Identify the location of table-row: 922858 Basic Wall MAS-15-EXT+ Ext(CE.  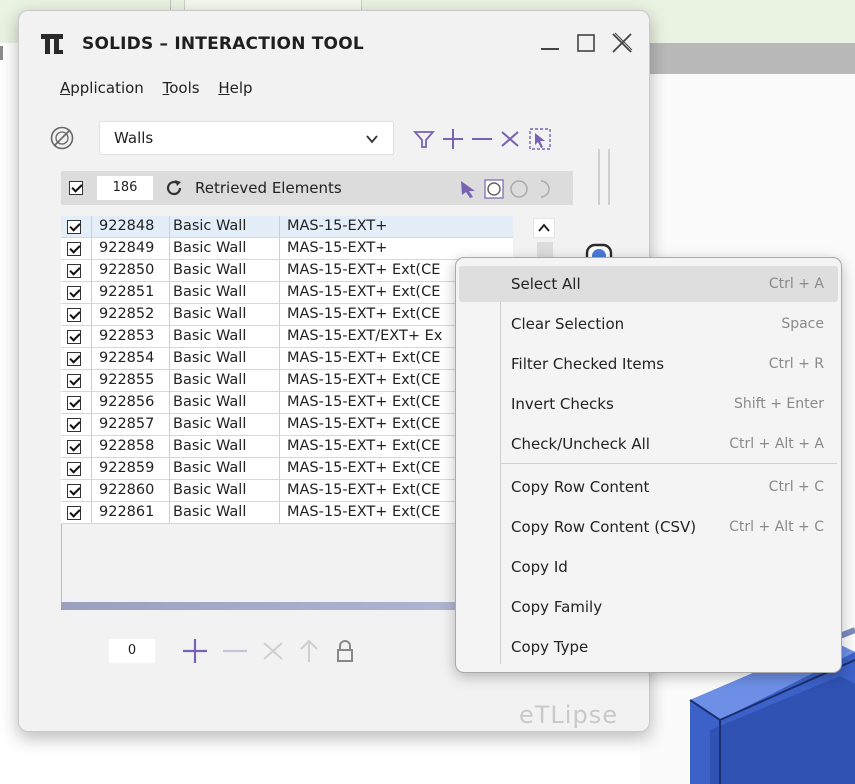
(287, 447).